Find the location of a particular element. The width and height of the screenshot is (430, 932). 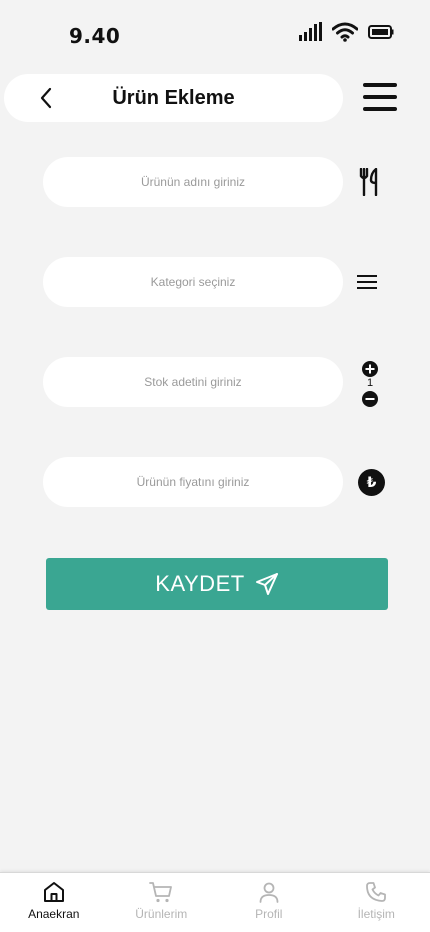

battery-icon is located at coordinates (381, 32).